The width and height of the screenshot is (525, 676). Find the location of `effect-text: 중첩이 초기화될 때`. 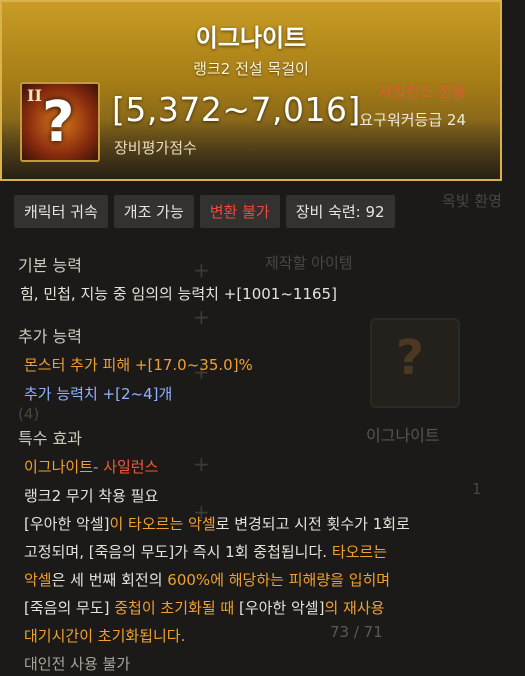

effect-text: 중첩이 초기화될 때 is located at coordinates (174, 608).